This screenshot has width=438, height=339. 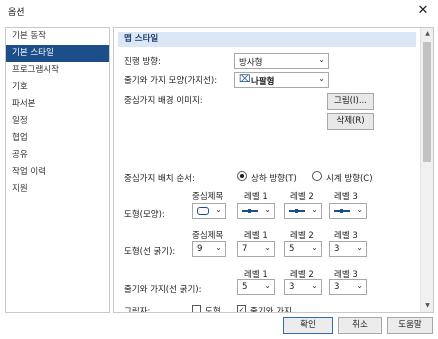 I want to click on sidebar-item-symbols: 기호, so click(x=57, y=87).